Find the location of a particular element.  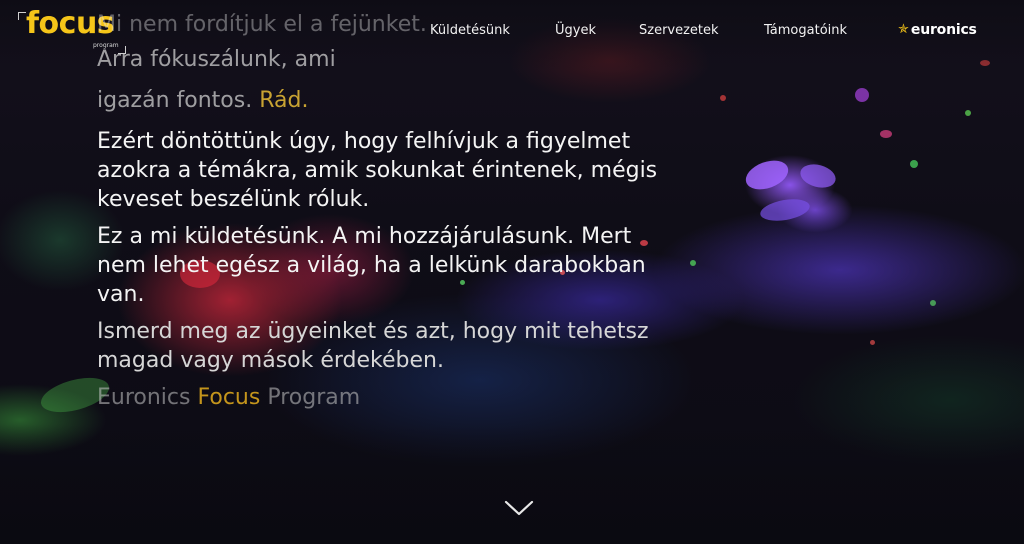

signature-suffix: Program is located at coordinates (310, 397).